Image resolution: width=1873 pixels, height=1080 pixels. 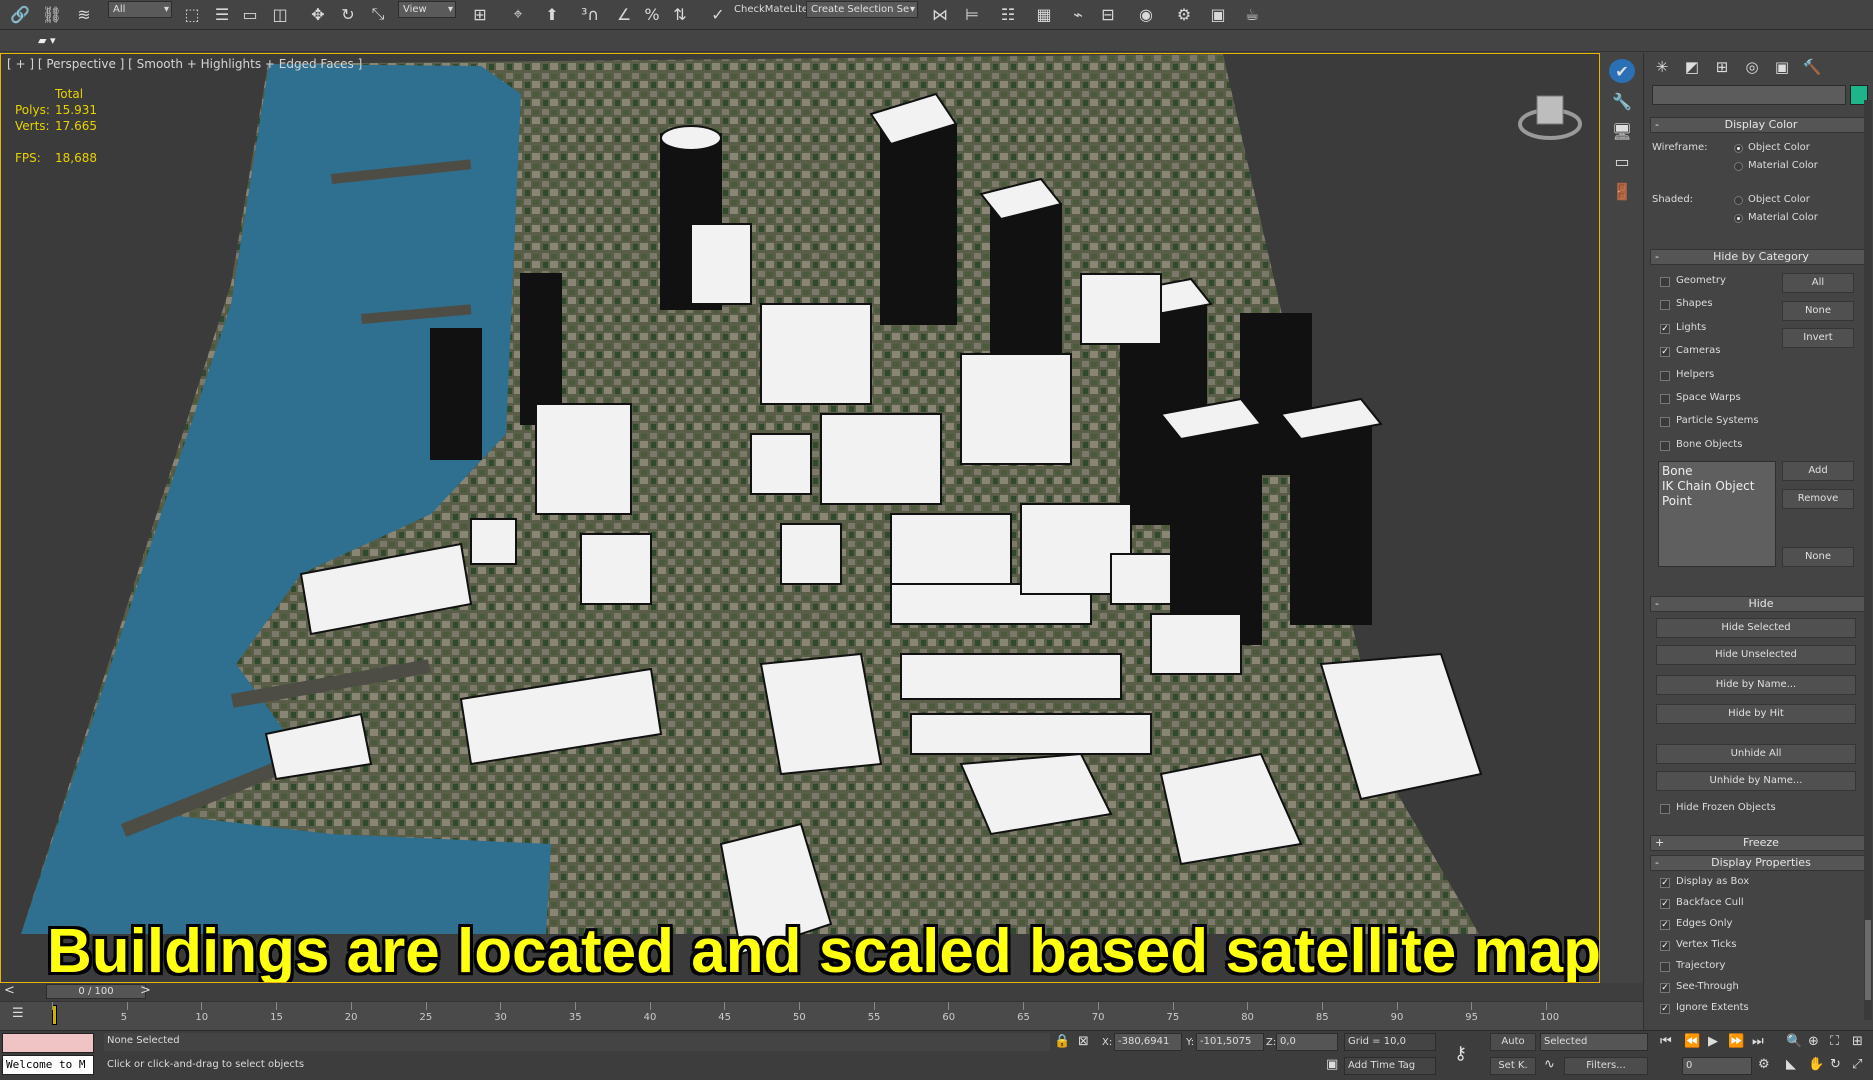 I want to click on remove-button: Remove, so click(x=1818, y=499).